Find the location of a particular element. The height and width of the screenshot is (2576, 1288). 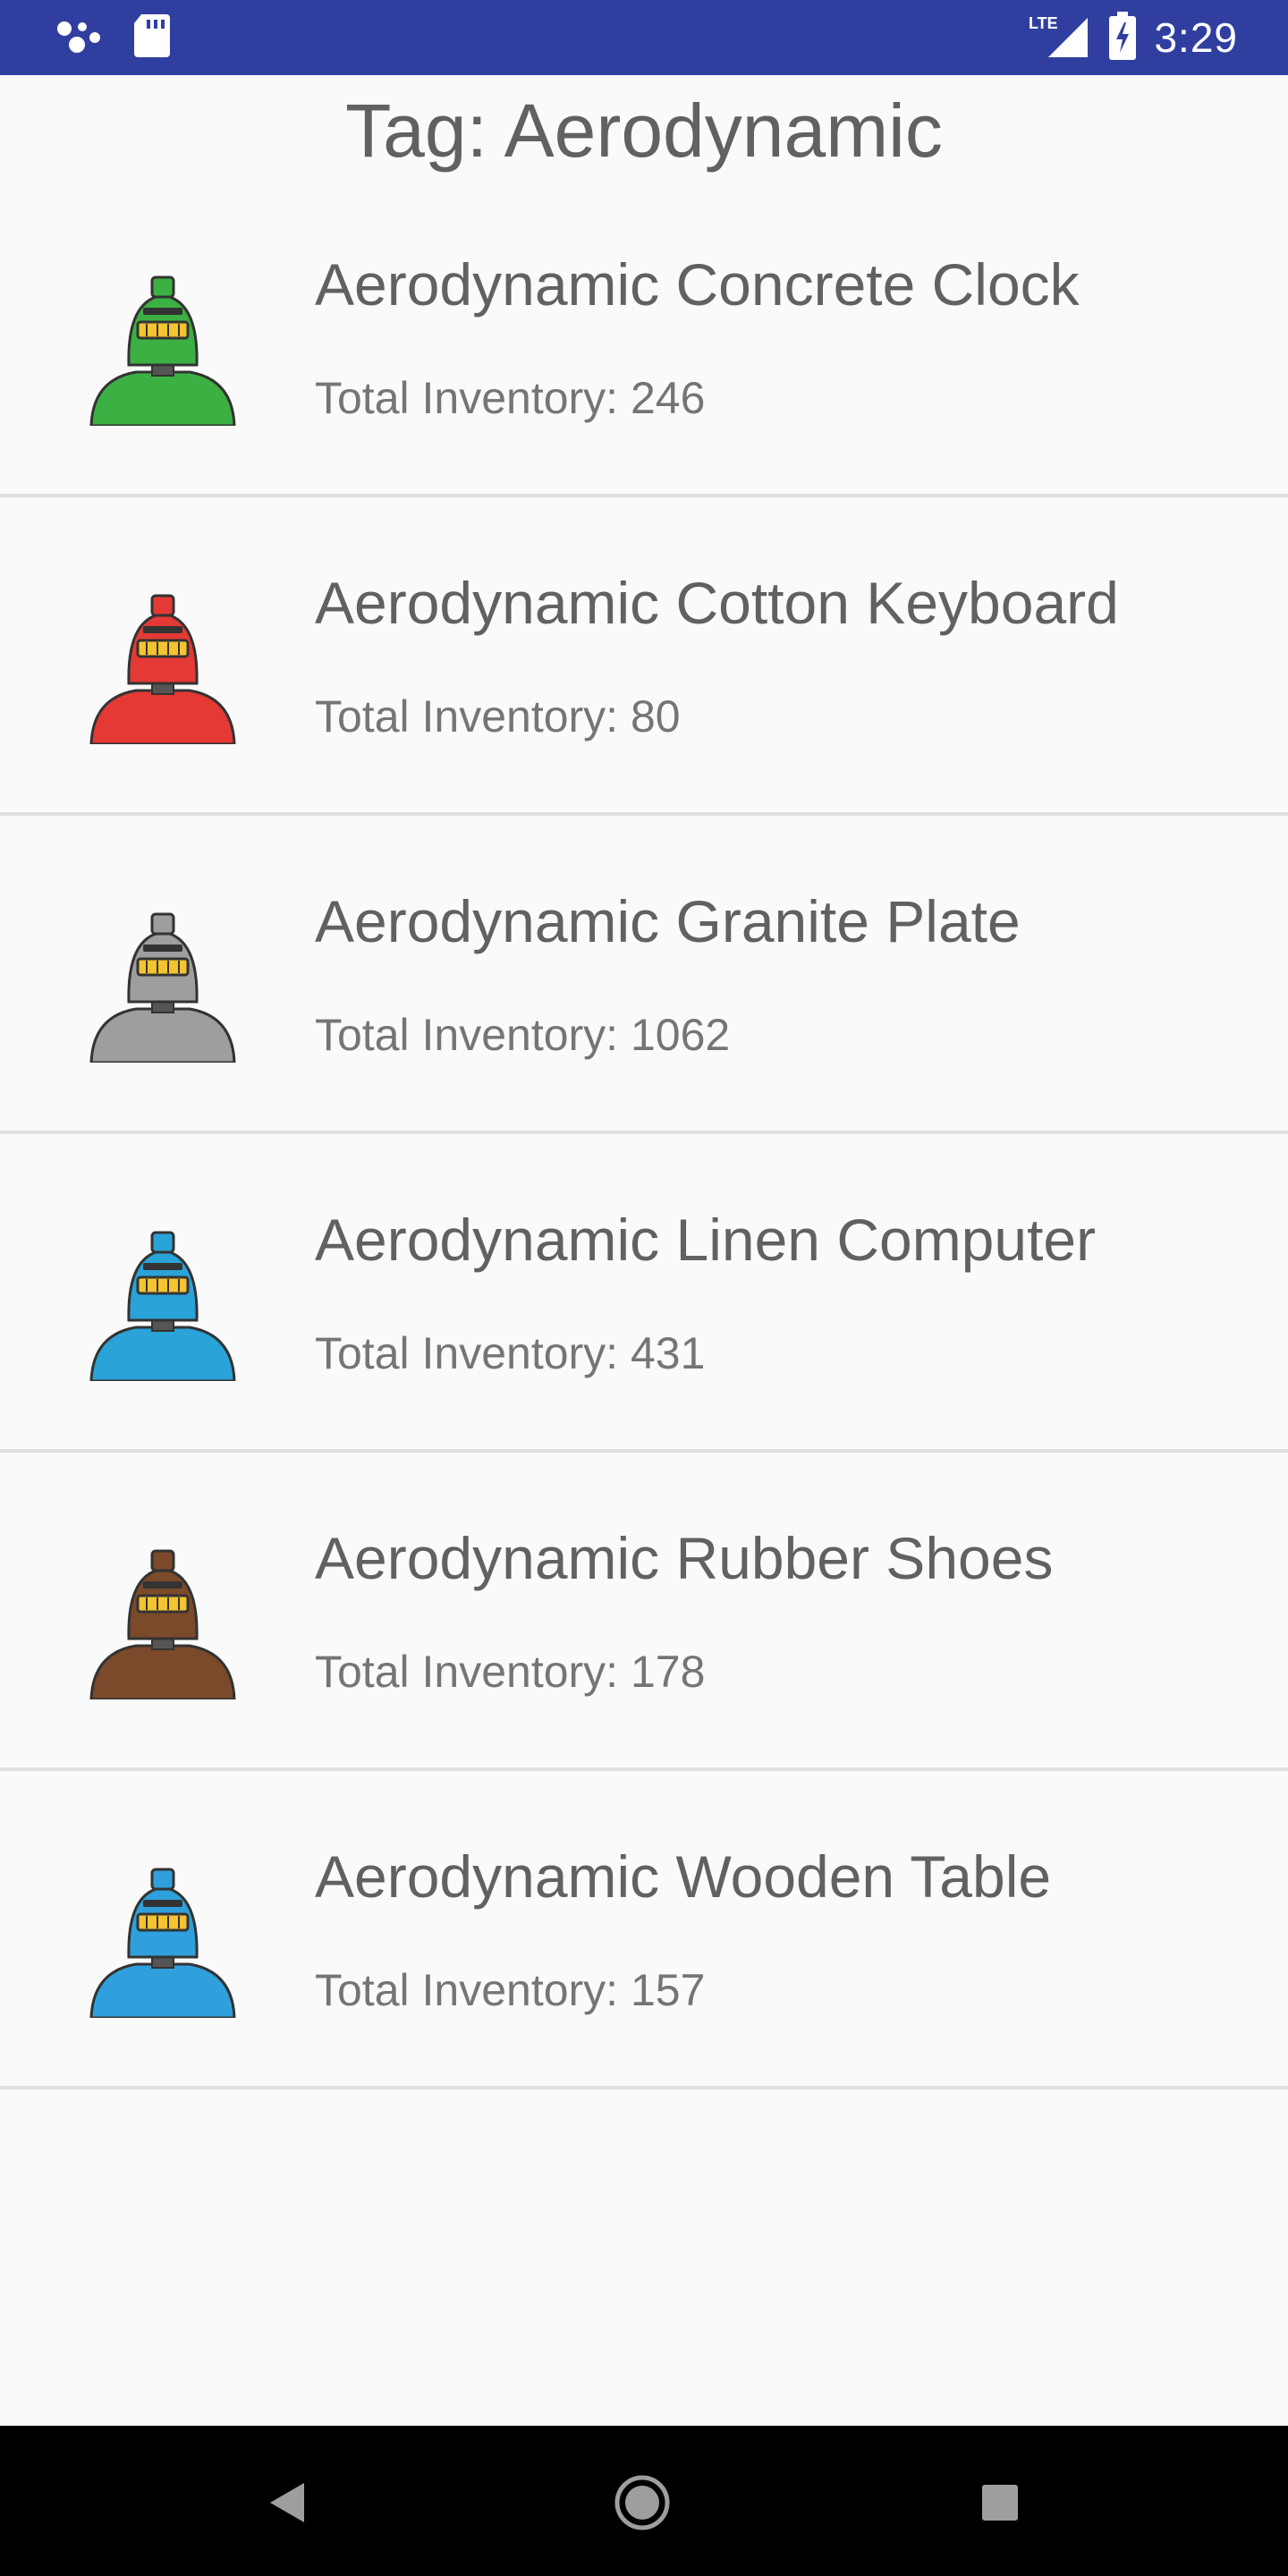

status-time: 3:29 is located at coordinates (1196, 37).